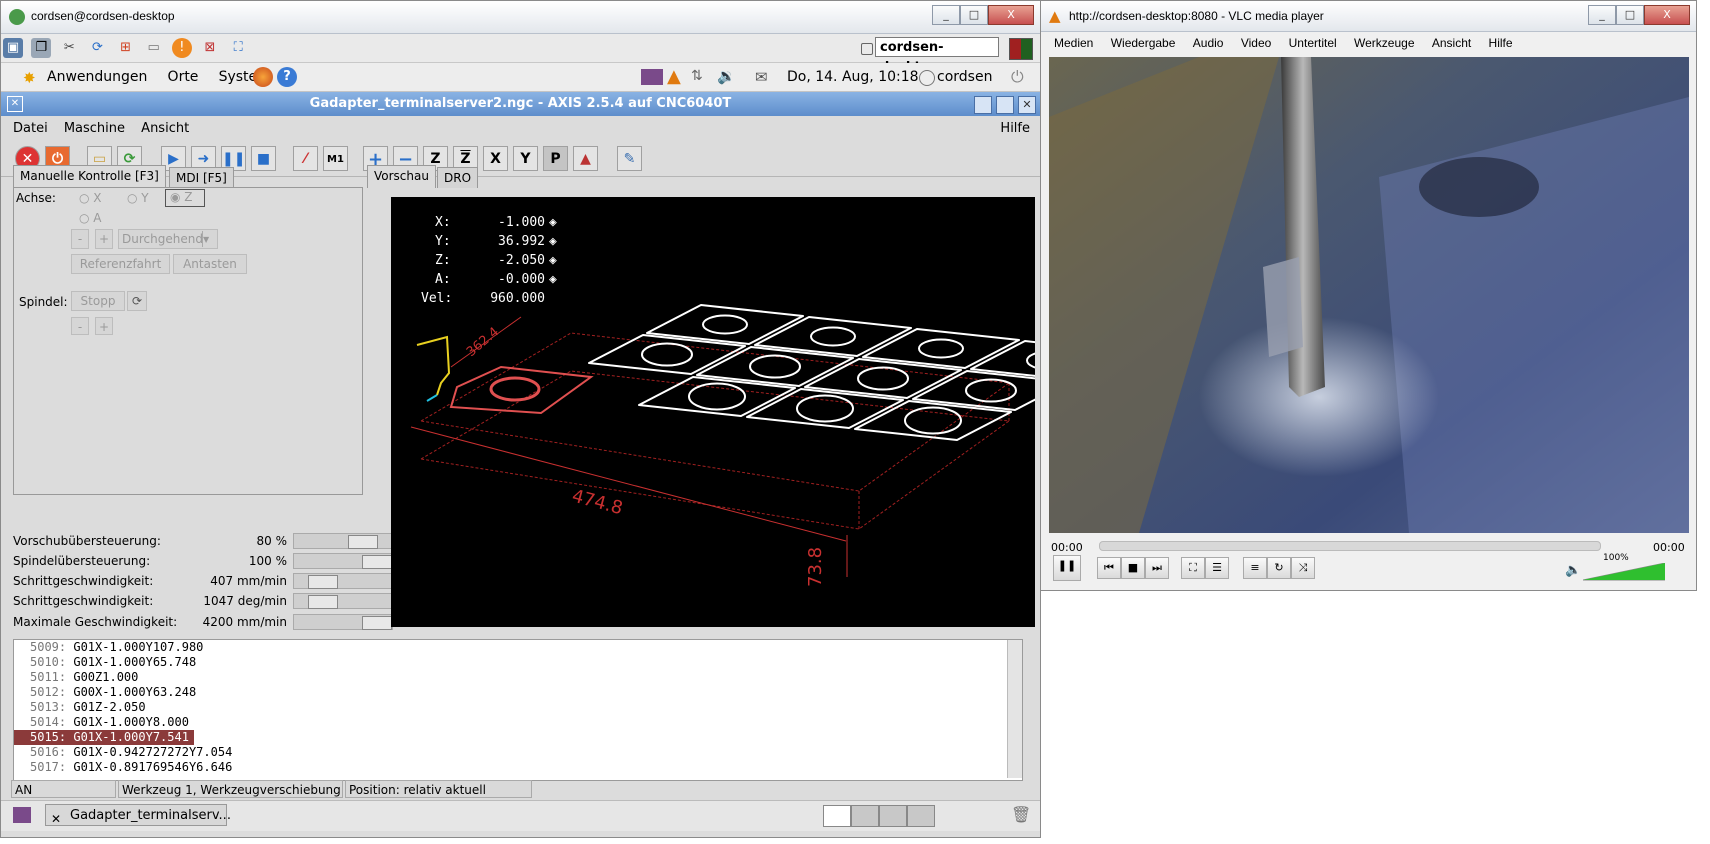  Describe the element at coordinates (1011, 15) in the screenshot. I see `close-button: X` at that location.